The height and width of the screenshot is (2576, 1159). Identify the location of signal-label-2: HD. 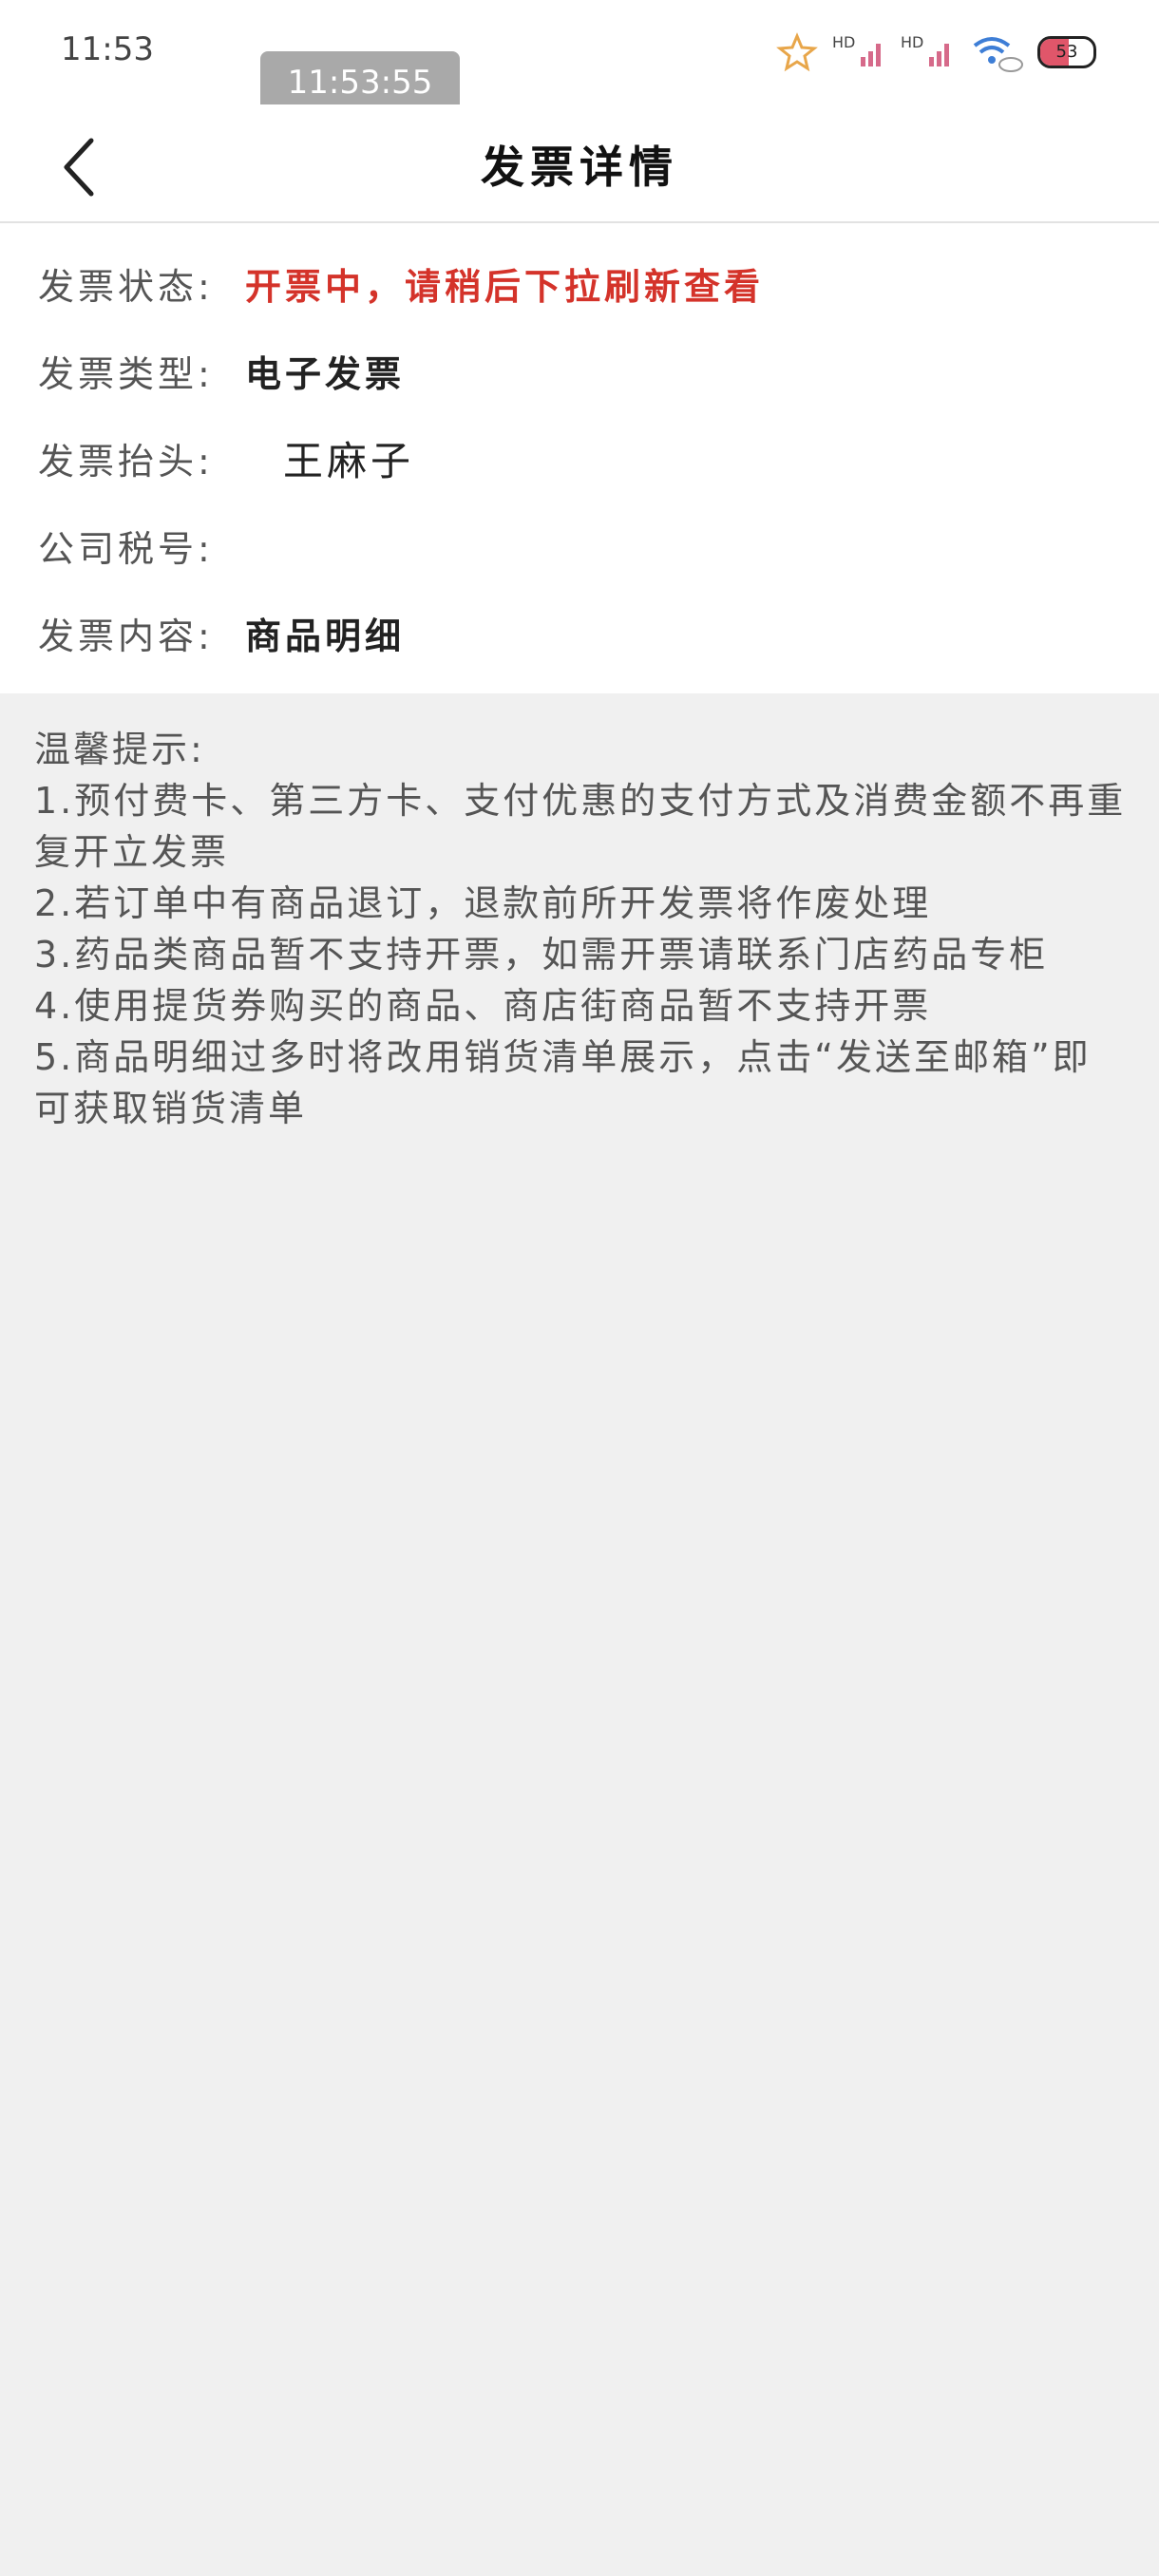
(912, 42).